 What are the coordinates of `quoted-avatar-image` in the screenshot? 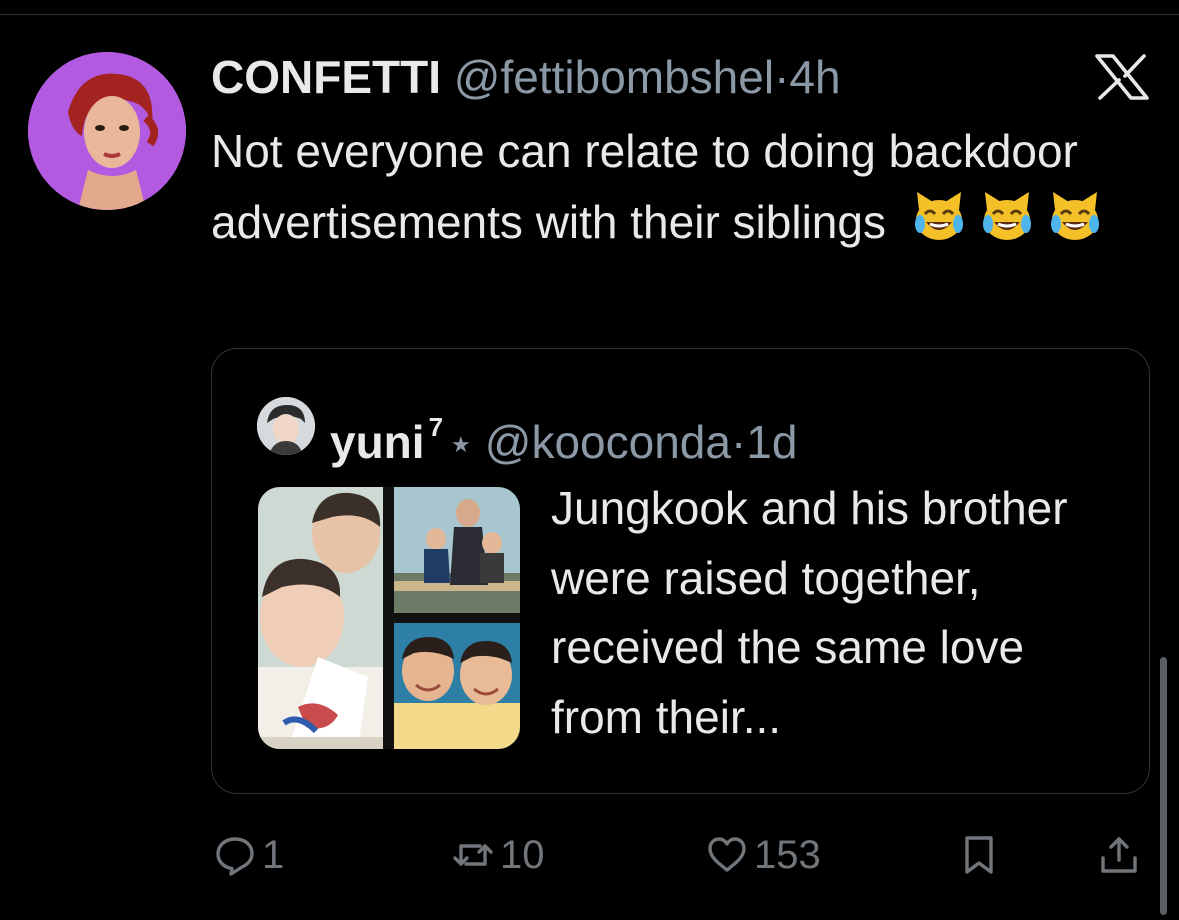 It's located at (286, 426).